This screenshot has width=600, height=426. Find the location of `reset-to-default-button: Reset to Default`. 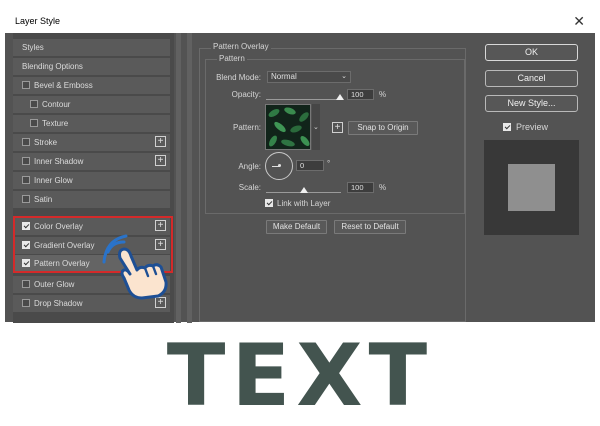

reset-to-default-button: Reset to Default is located at coordinates (370, 227).